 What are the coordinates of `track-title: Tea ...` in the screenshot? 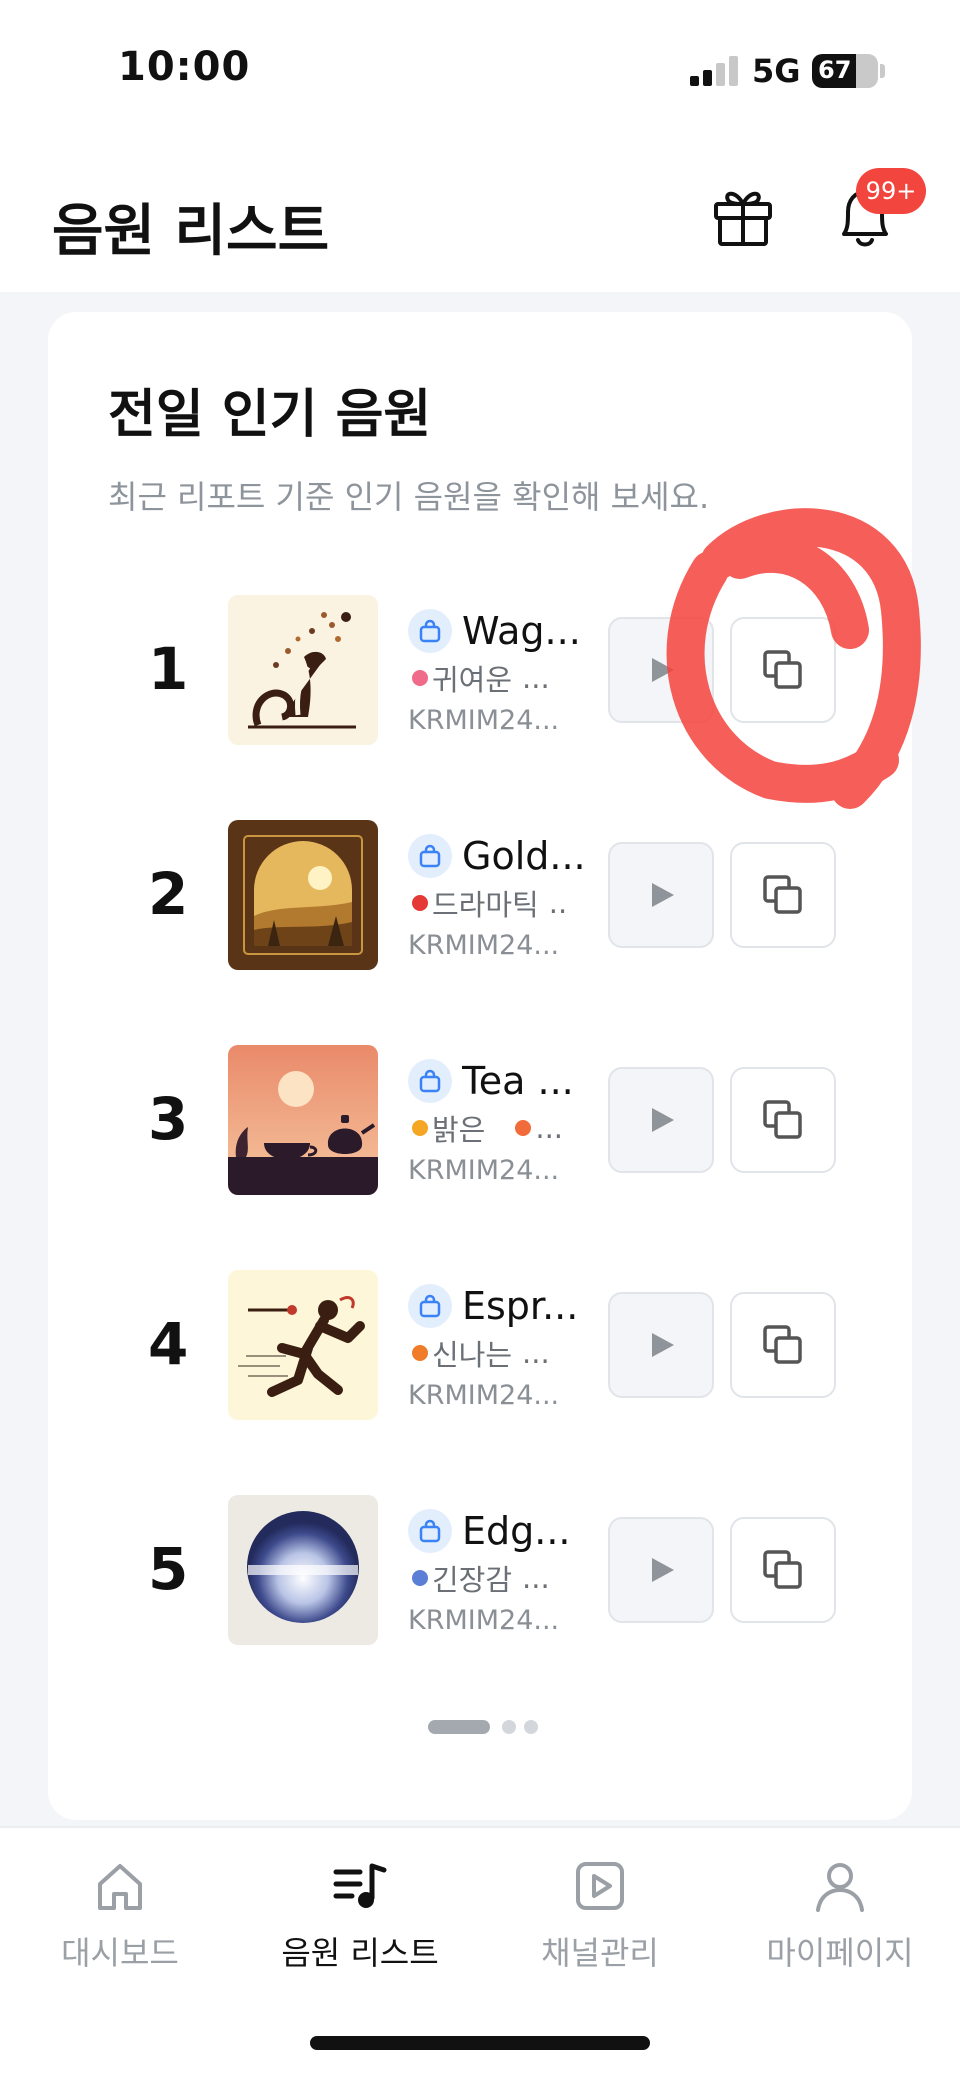 It's located at (518, 1081).